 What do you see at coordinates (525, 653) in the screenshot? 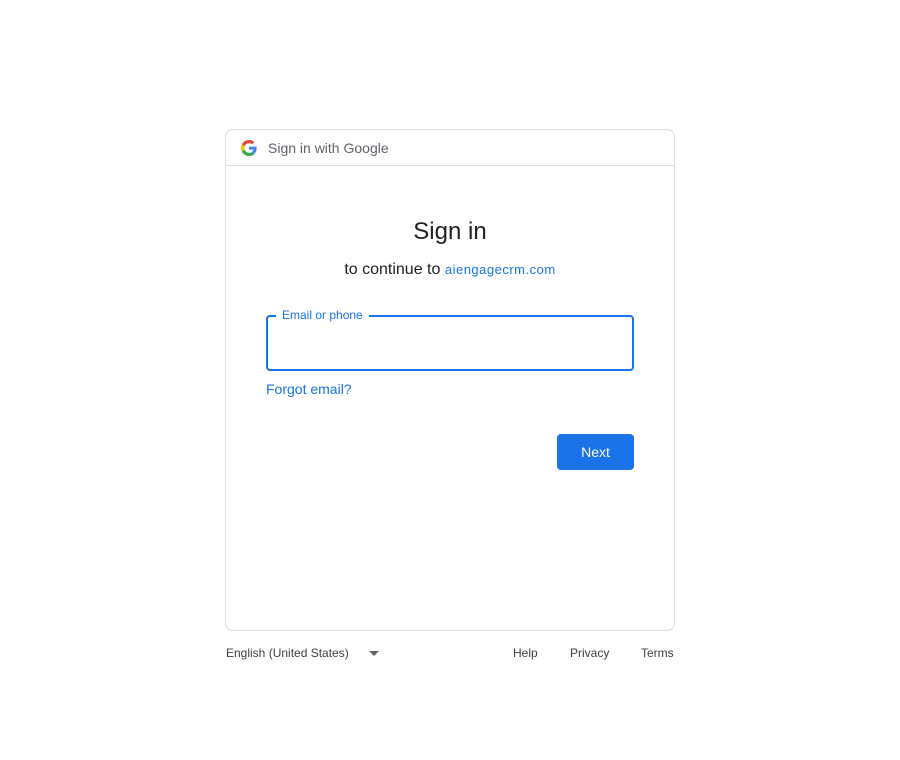
I see `help-link: Help` at bounding box center [525, 653].